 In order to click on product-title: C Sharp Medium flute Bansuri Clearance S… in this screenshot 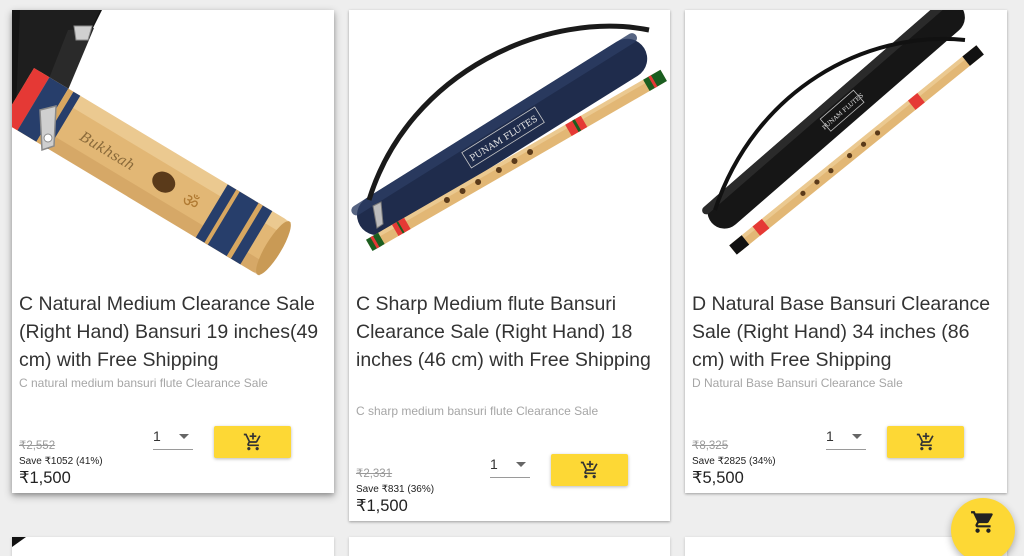, I will do `click(512, 332)`.